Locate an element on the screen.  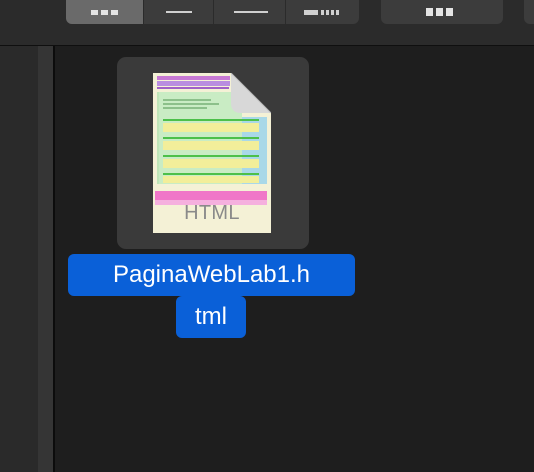
group-grid-icon is located at coordinates (439, 12).